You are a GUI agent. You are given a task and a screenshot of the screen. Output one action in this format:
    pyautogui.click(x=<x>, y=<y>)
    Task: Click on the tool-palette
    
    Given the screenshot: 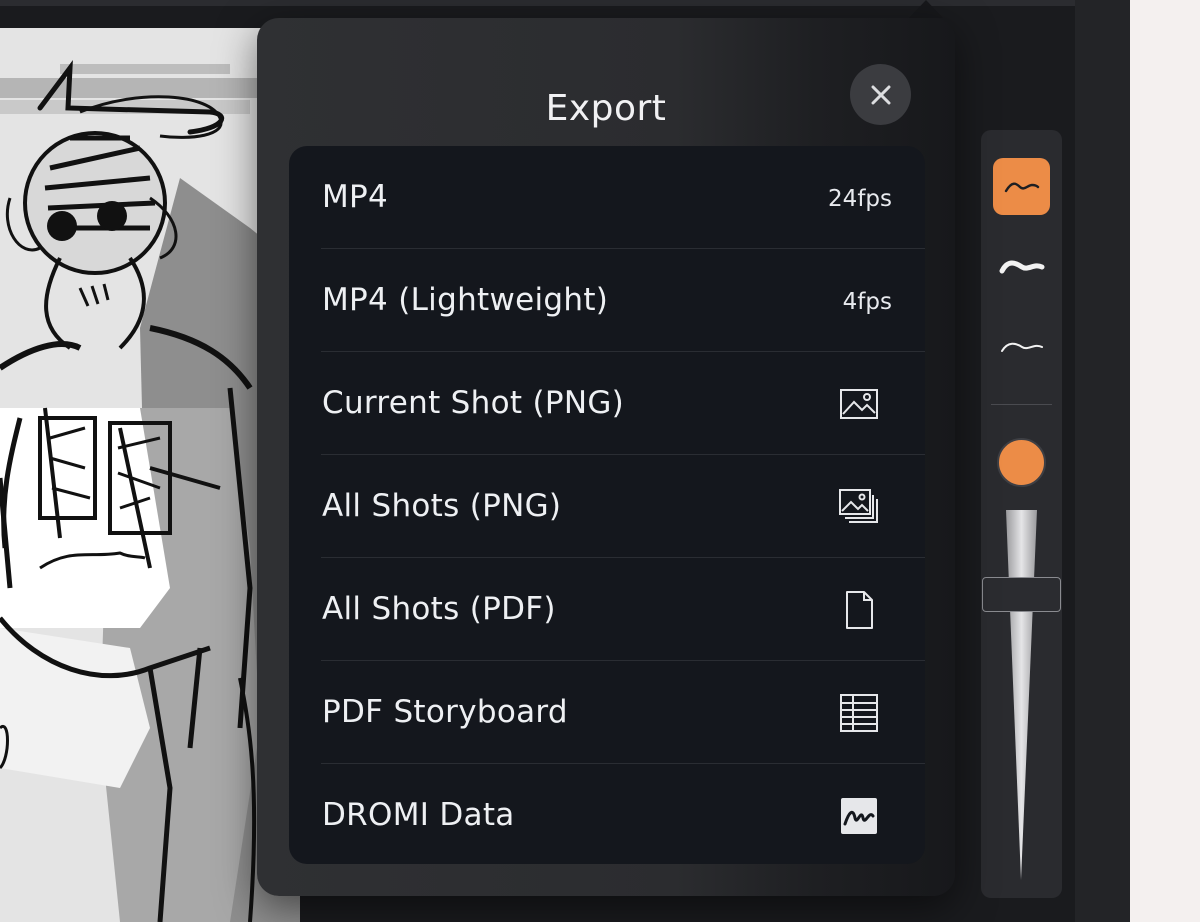 What is the action you would take?
    pyautogui.click(x=1021, y=514)
    